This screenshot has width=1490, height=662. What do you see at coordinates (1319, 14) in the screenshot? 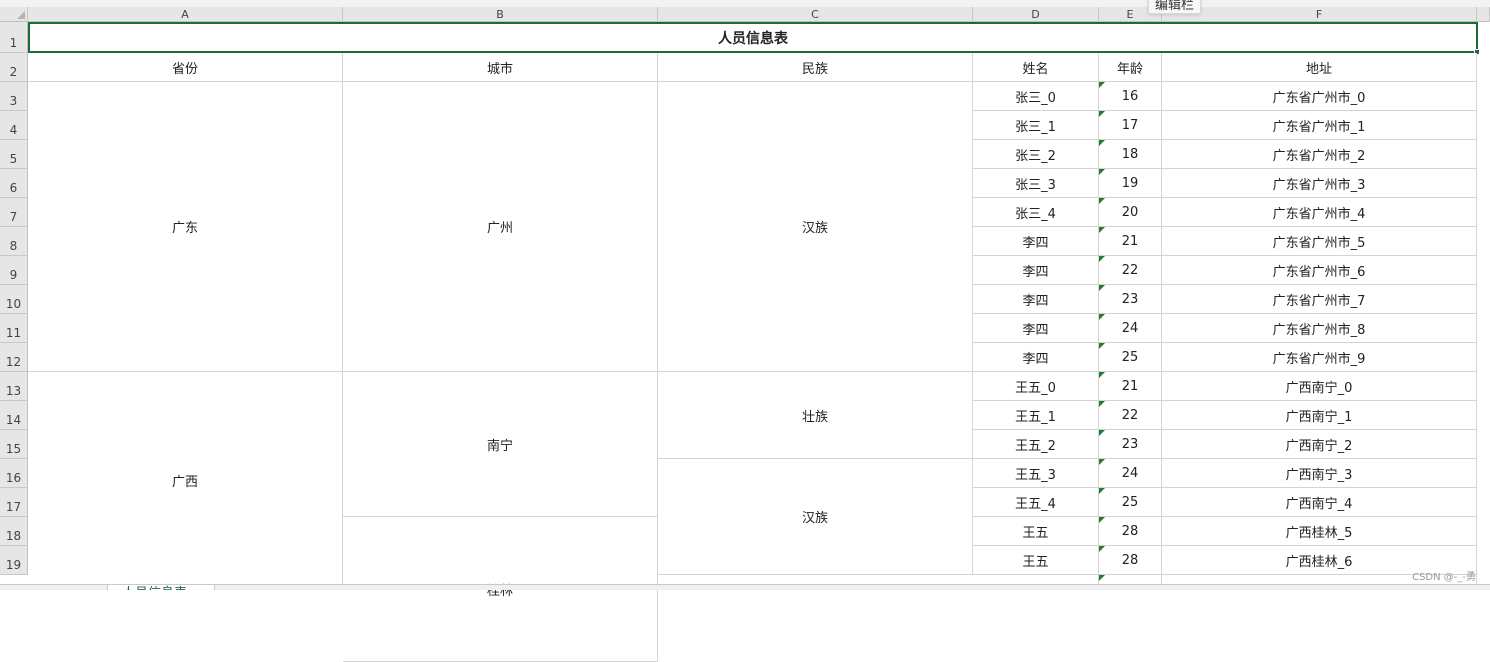
I see `column-header-f: F` at bounding box center [1319, 14].